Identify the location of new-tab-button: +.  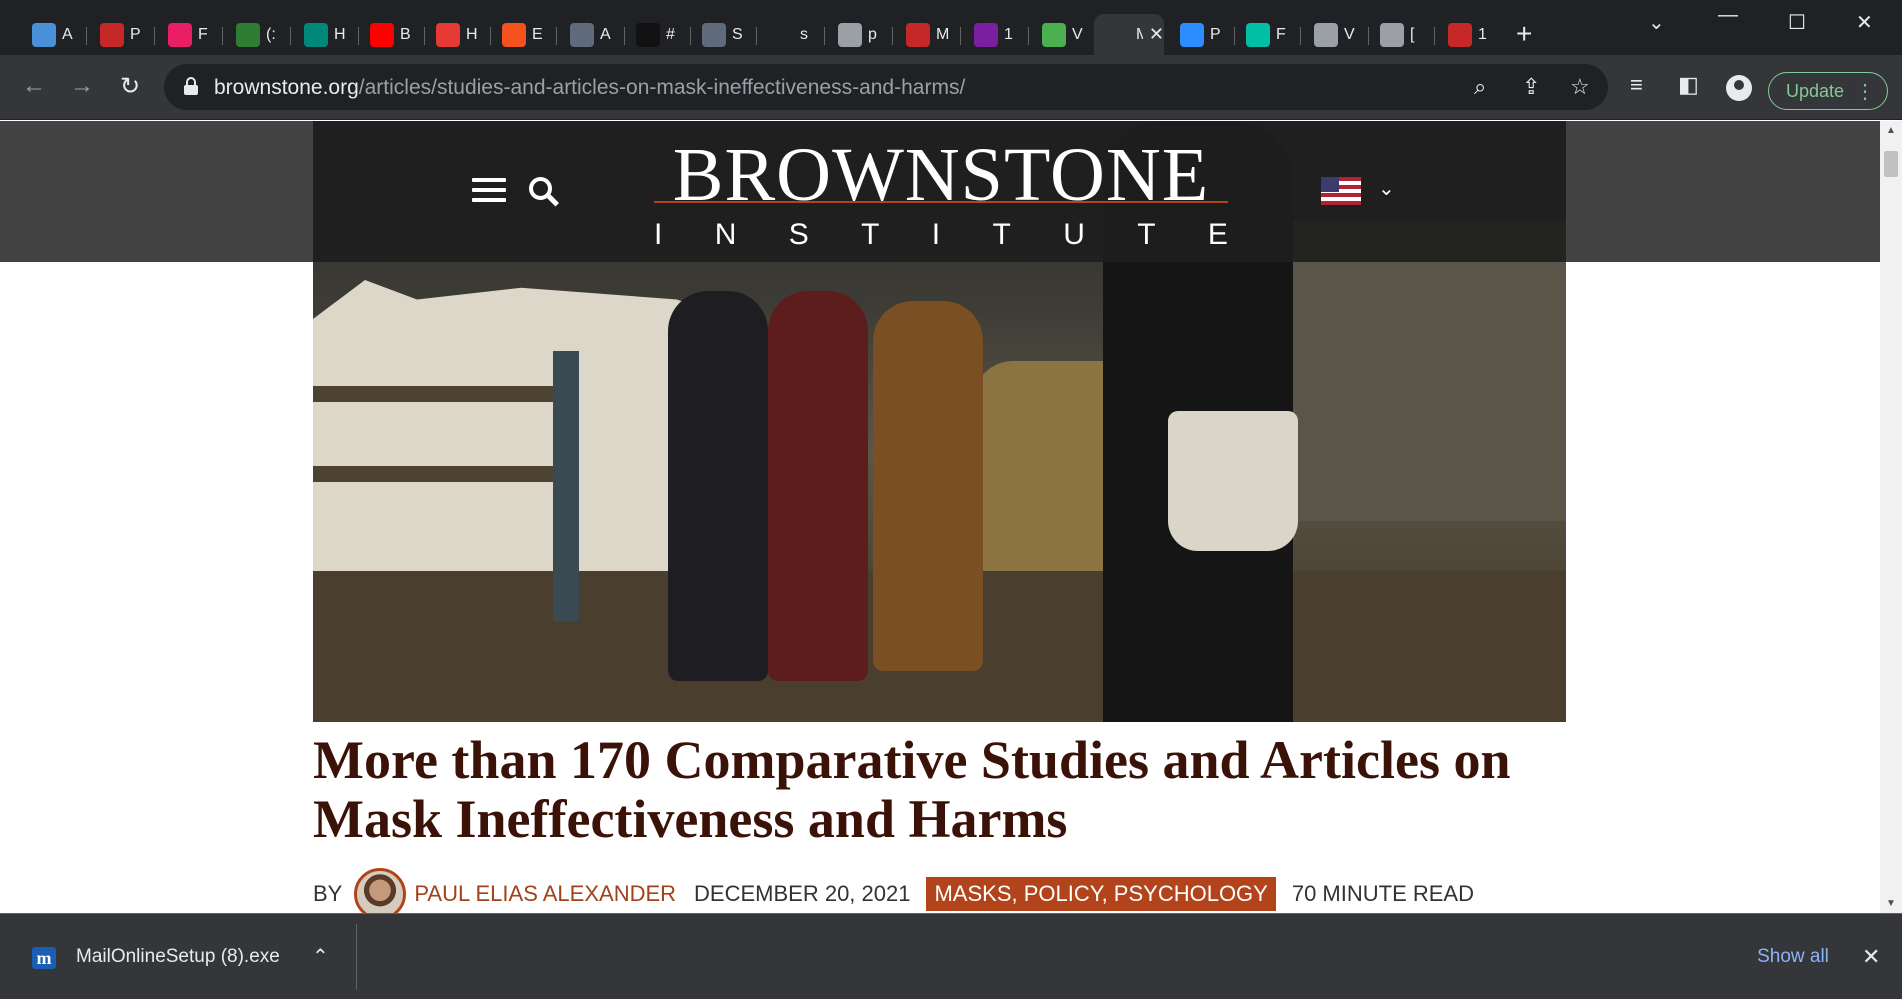
(1524, 34).